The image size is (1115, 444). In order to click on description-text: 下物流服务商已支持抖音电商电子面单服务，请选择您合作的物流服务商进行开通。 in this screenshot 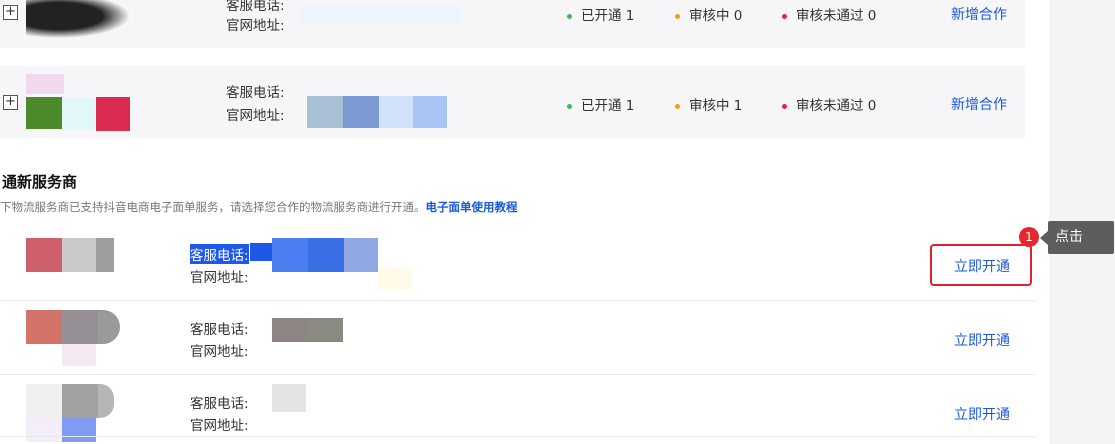, I will do `click(213, 207)`.